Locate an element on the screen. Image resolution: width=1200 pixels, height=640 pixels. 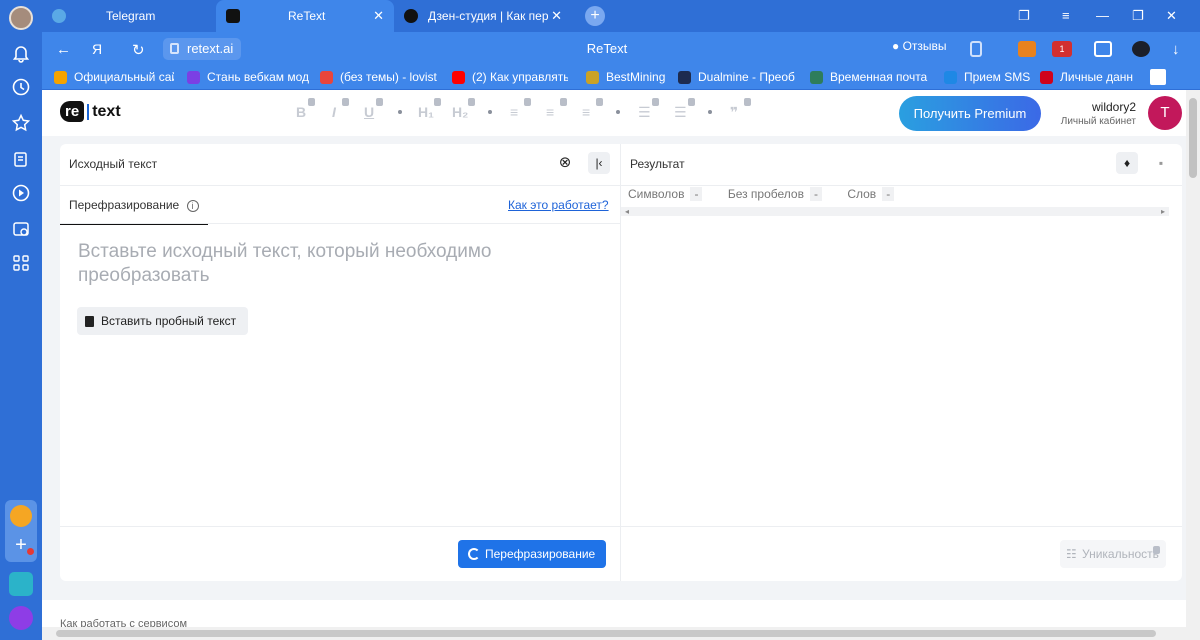
tab-paraphrase: Перефразирование i is located at coordinates (134, 205).